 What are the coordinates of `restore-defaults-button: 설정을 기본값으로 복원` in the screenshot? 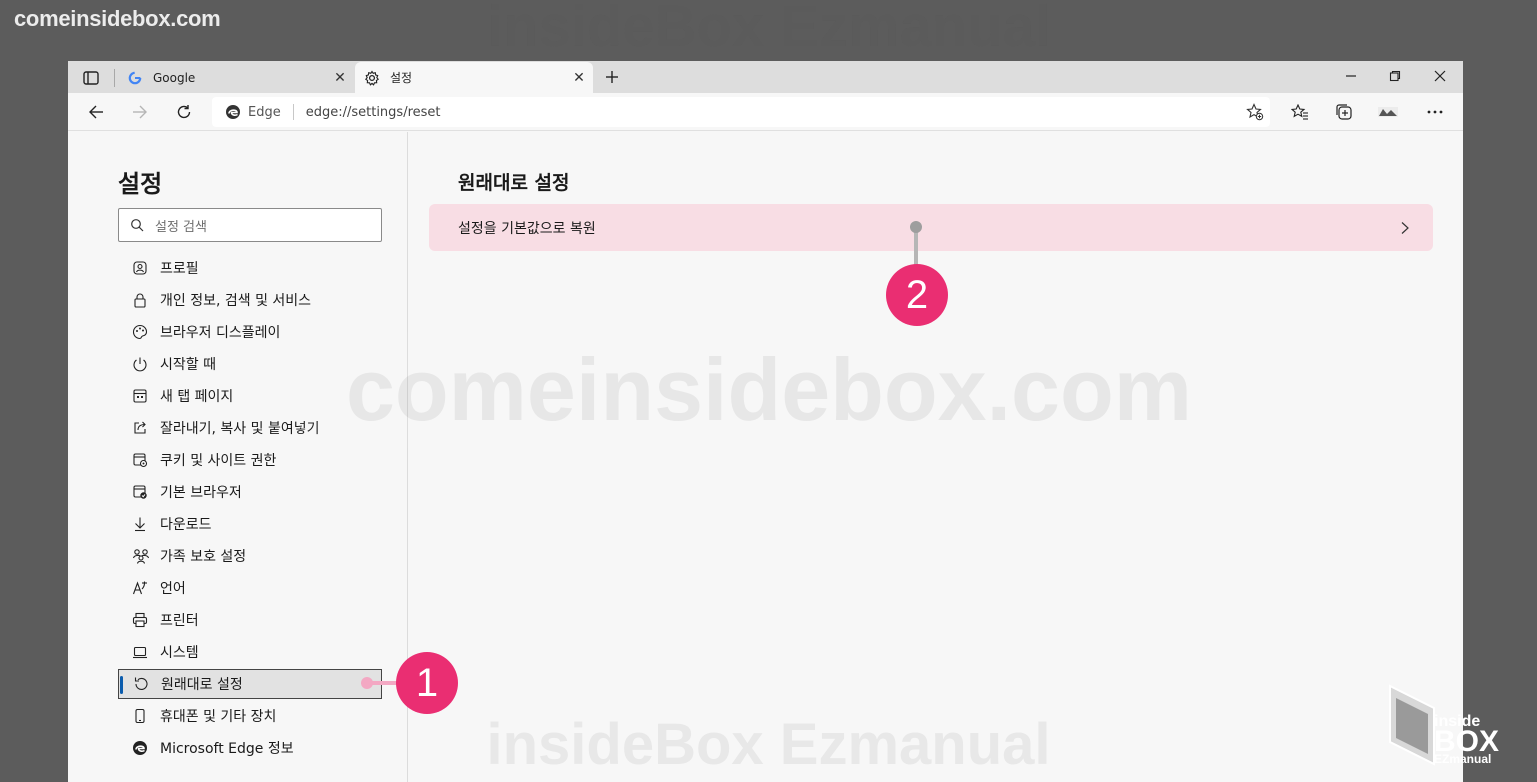 It's located at (931, 227).